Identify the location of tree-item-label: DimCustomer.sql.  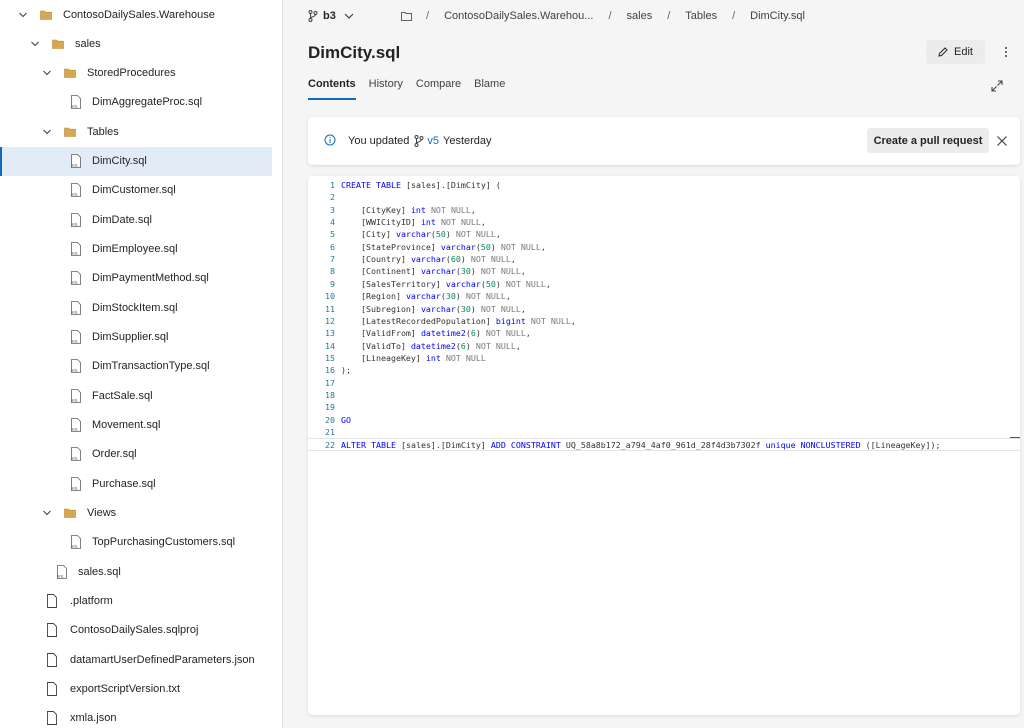
(134, 190).